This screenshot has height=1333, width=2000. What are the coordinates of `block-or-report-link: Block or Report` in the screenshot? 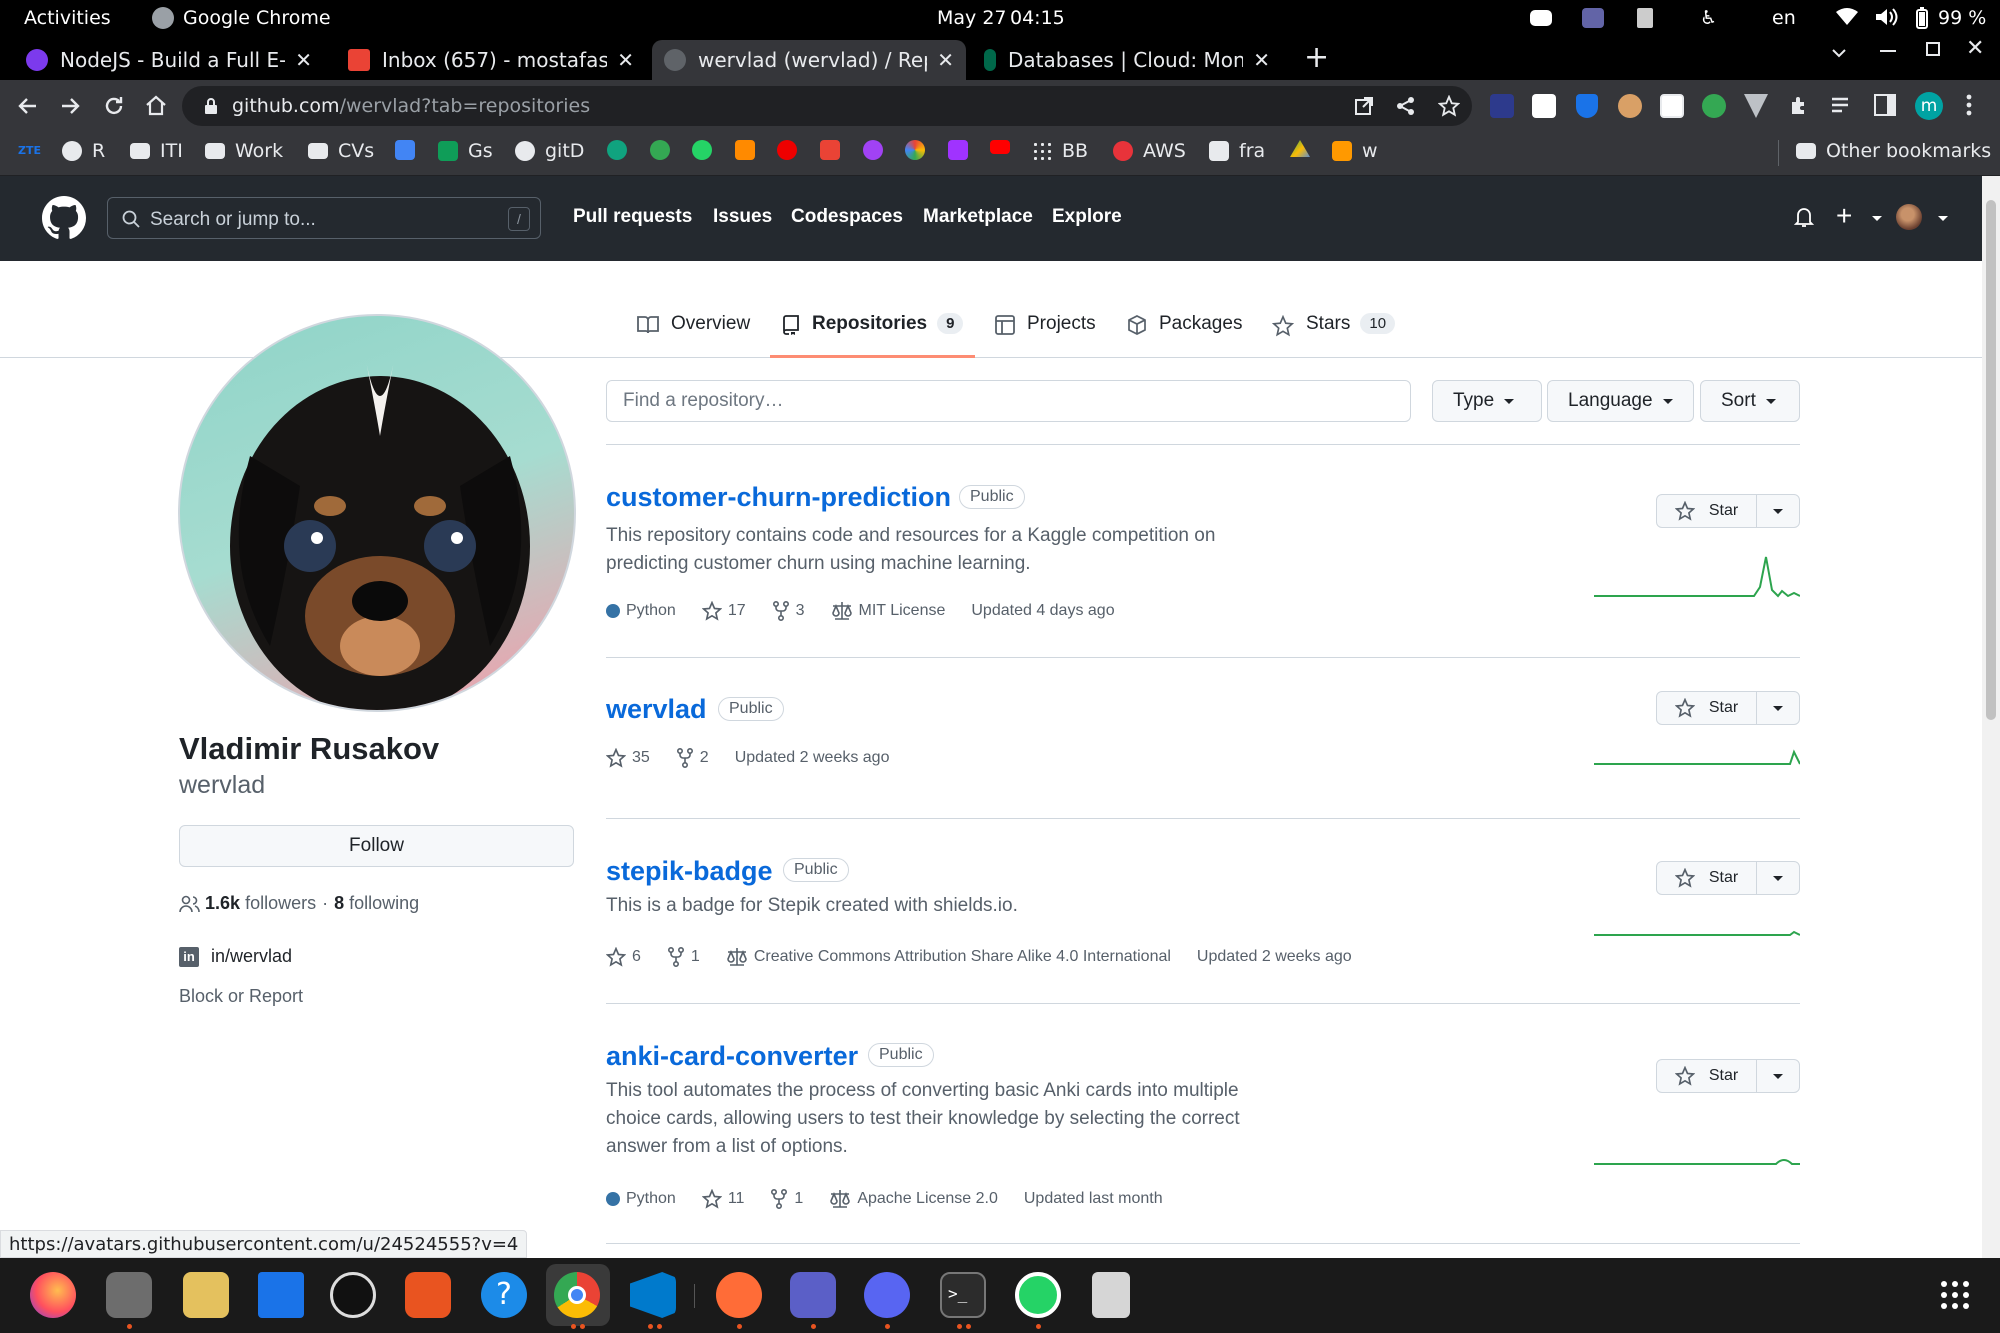 It's located at (241, 996).